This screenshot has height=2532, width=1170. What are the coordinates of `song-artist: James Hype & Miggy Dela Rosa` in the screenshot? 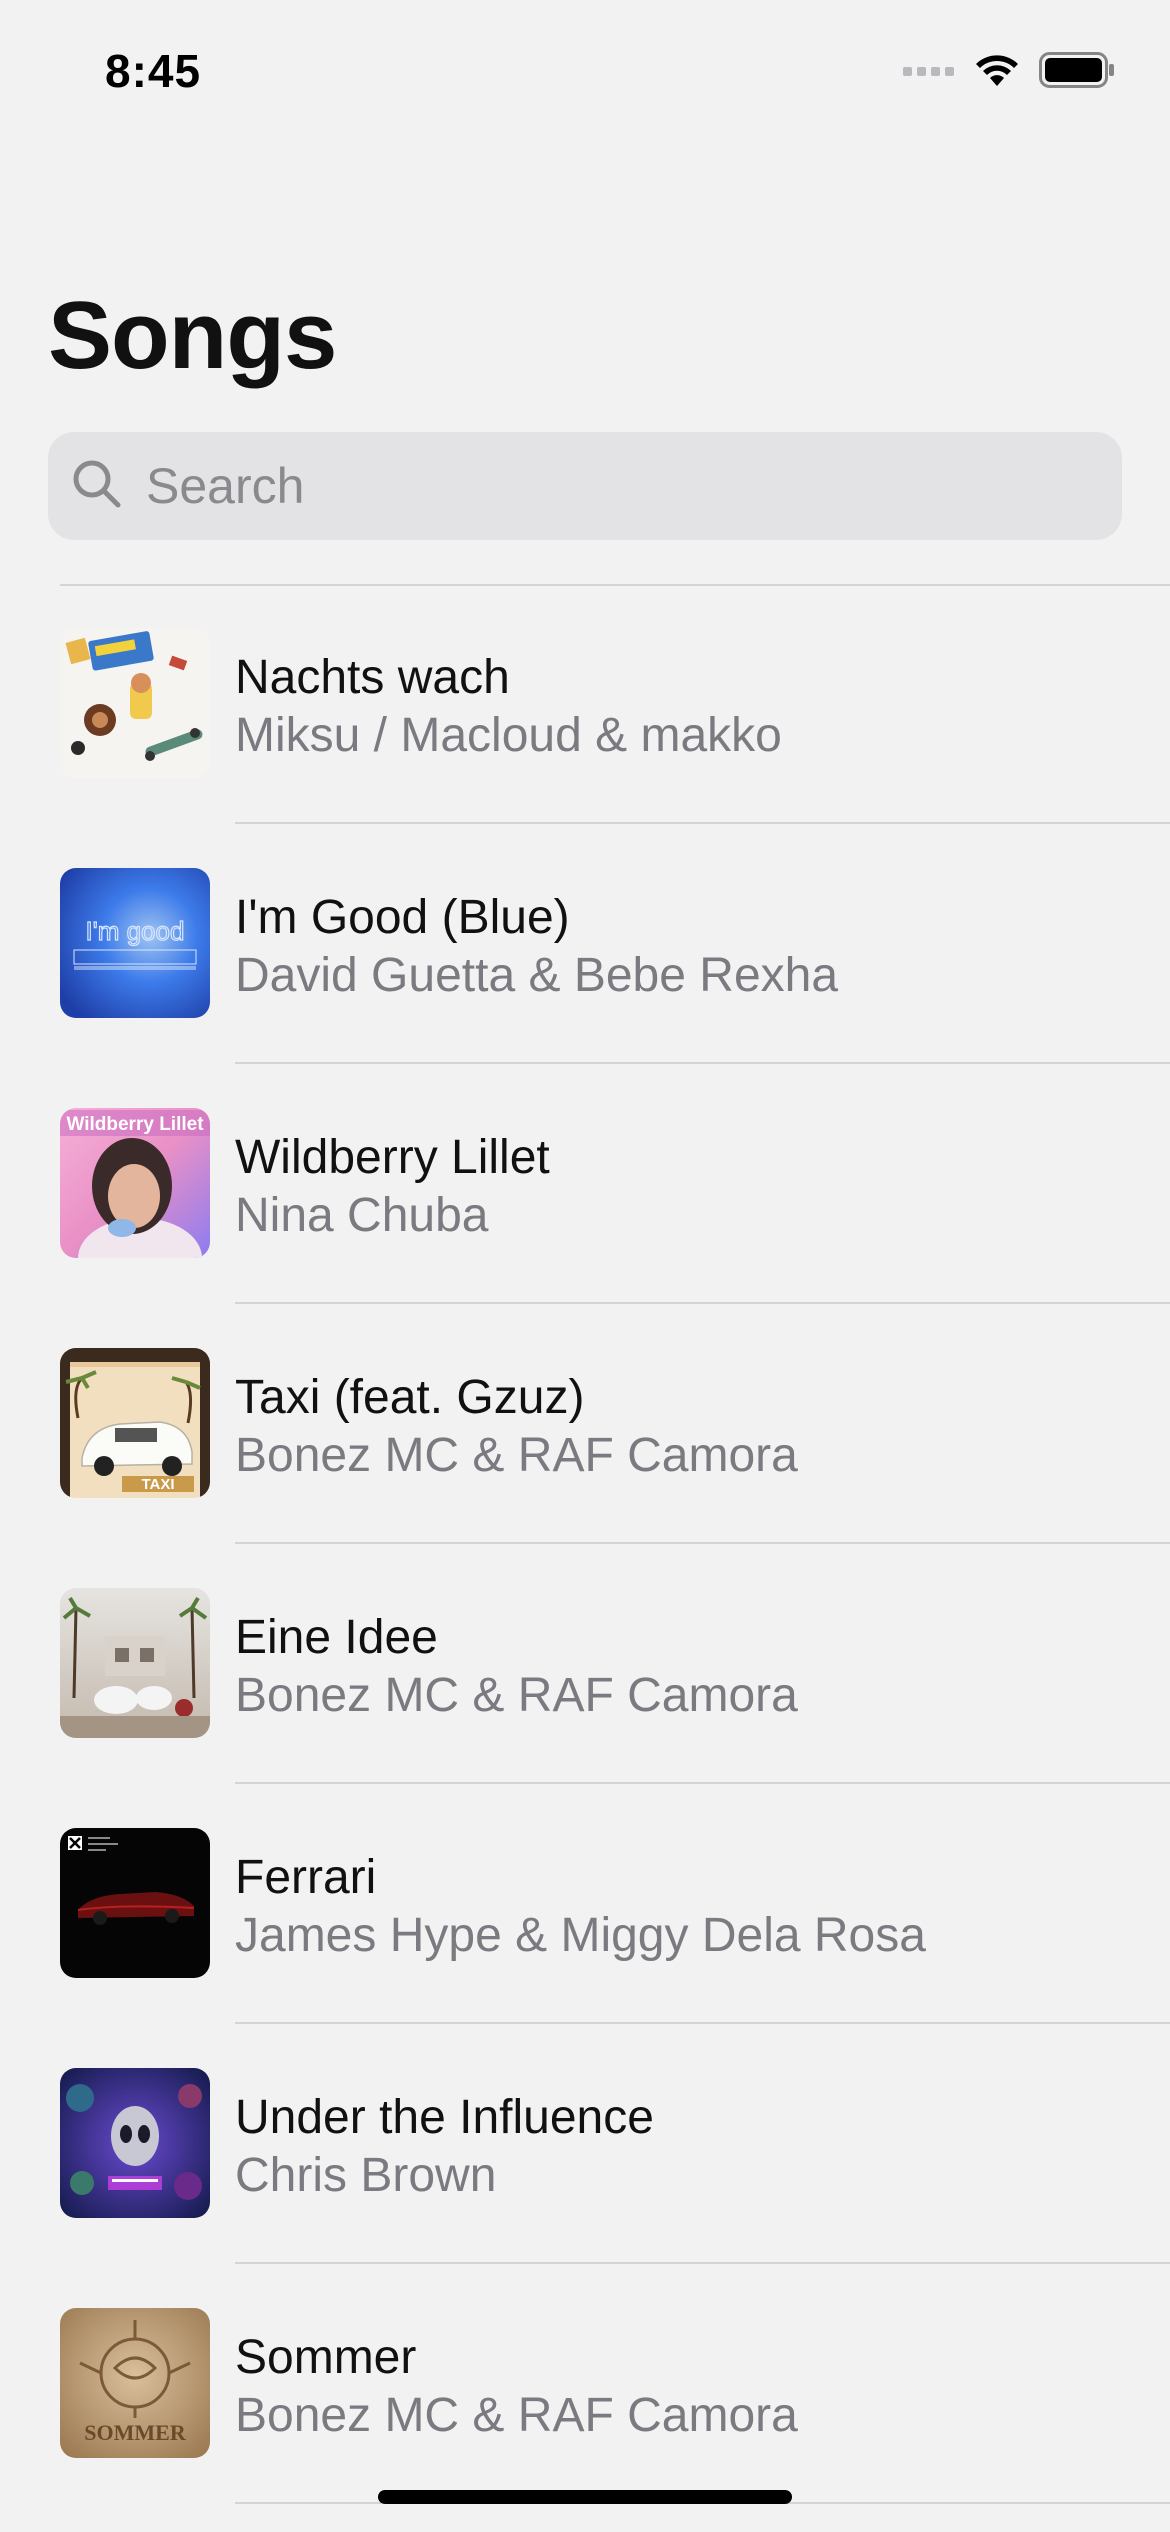 It's located at (580, 1935).